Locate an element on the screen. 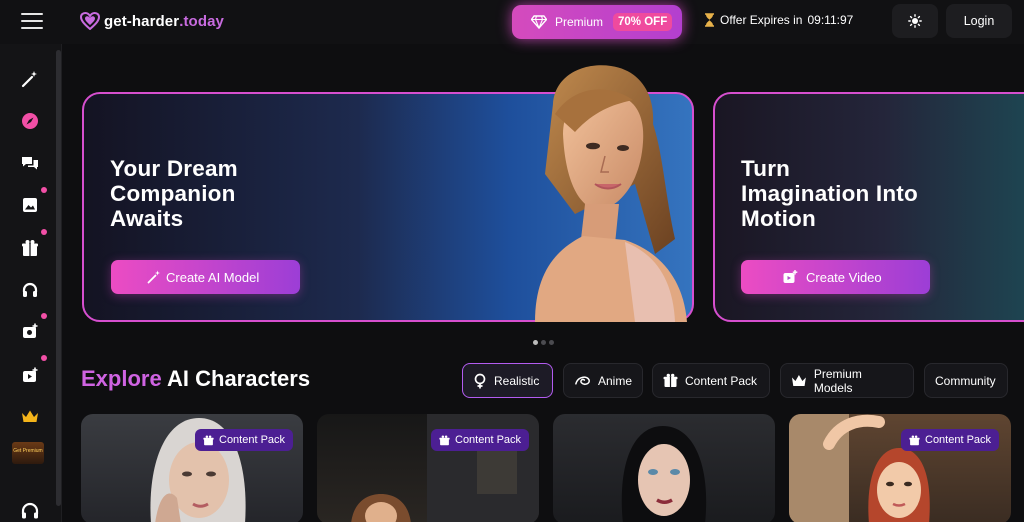 This screenshot has width=1024, height=522. sidebar-item-create-video is located at coordinates (30, 375).